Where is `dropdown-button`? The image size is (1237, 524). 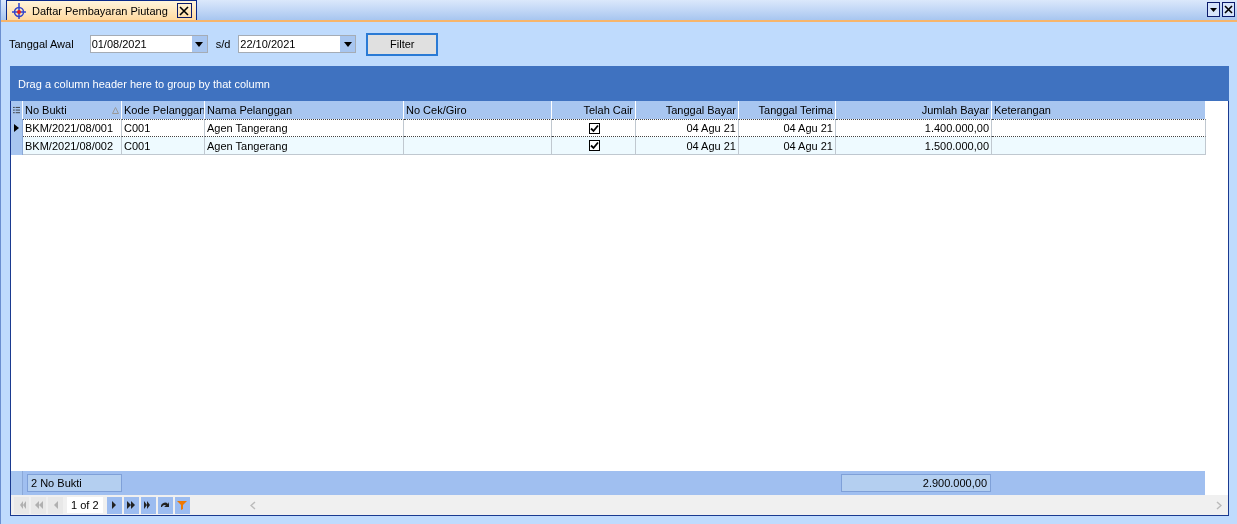 dropdown-button is located at coordinates (1213, 9).